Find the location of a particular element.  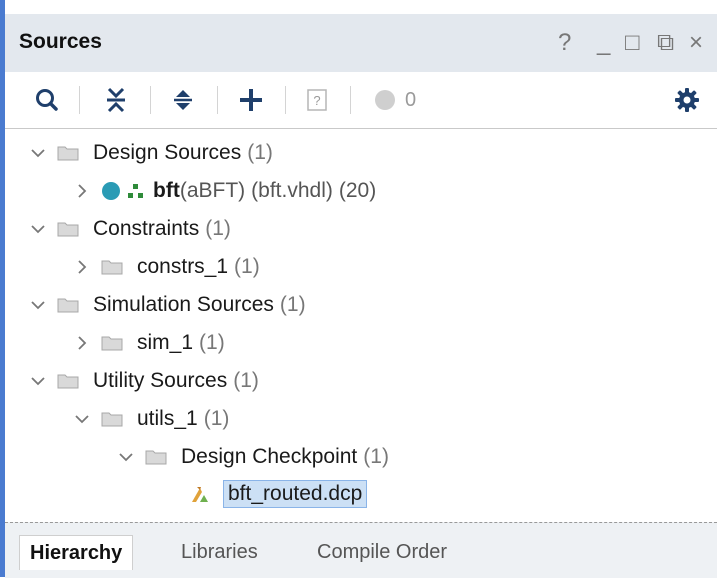

status-circle-icon is located at coordinates (385, 100).